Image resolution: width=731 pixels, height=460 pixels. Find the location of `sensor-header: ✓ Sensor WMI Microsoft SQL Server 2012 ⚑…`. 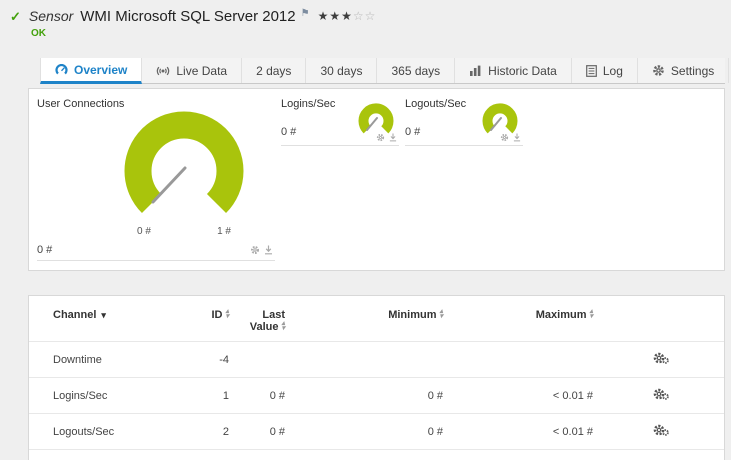

sensor-header: ✓ Sensor WMI Microsoft SQL Server 2012 ⚑… is located at coordinates (365, 26).